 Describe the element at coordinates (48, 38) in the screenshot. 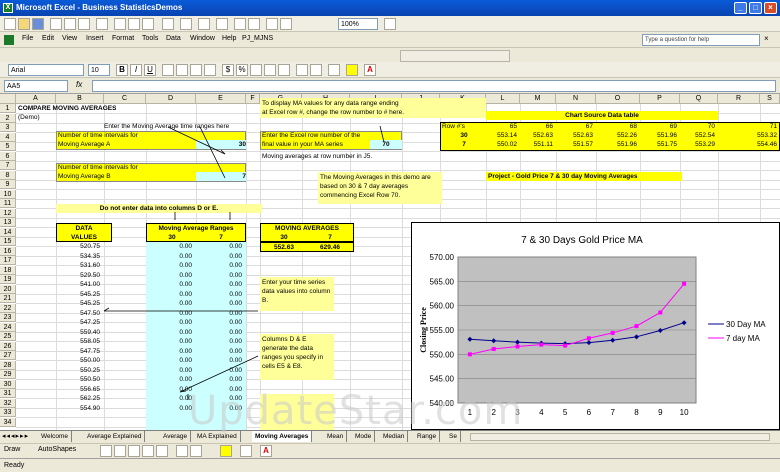

I see `menu-edit: Edit` at that location.